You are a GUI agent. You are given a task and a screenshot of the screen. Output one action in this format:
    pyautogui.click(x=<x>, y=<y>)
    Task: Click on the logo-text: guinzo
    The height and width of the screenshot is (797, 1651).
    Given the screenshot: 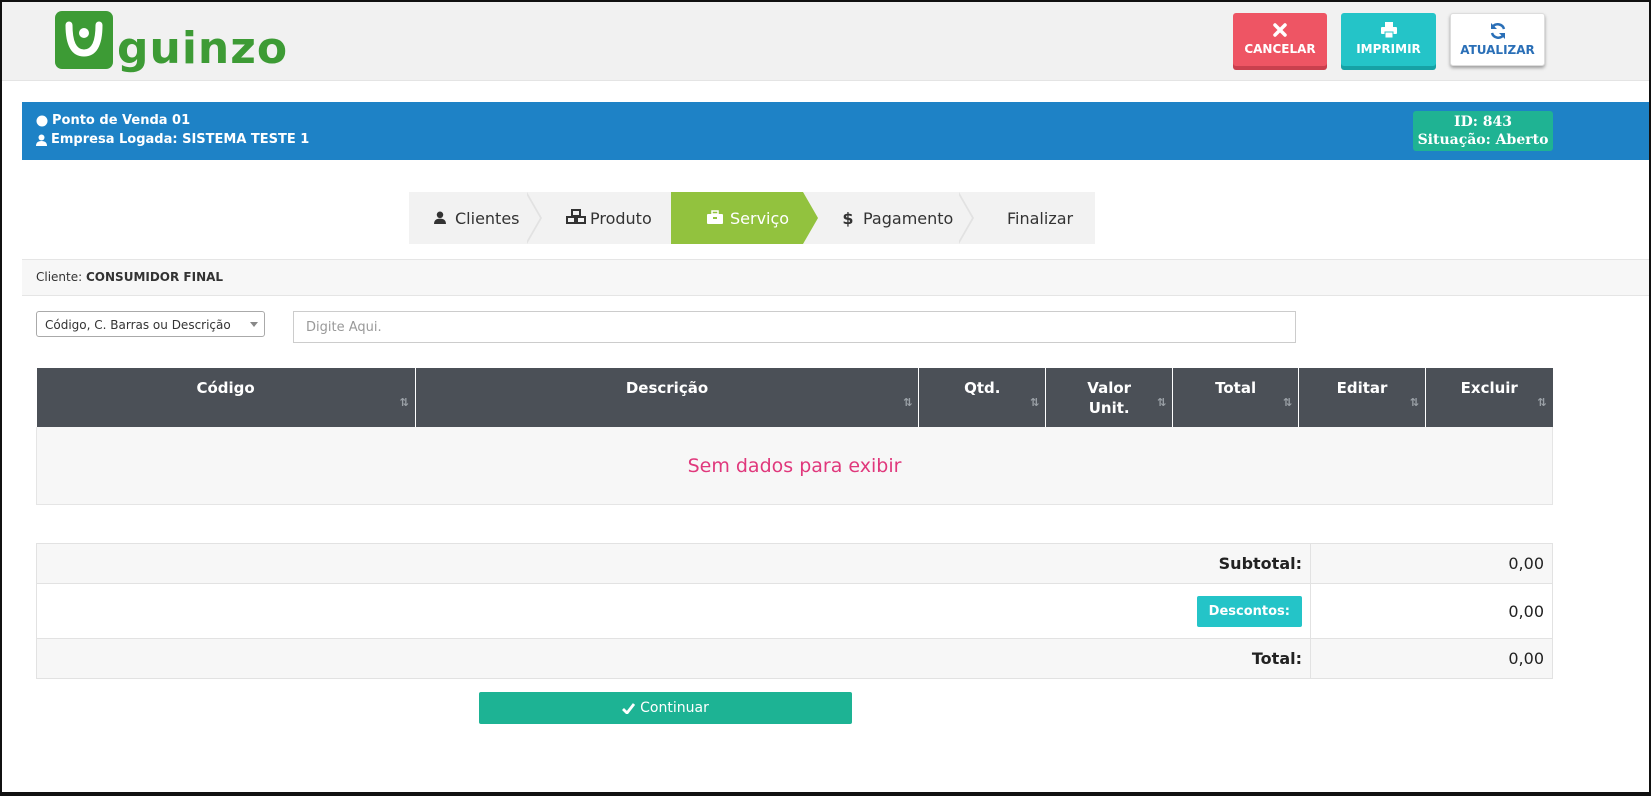 What is the action you would take?
    pyautogui.click(x=203, y=48)
    